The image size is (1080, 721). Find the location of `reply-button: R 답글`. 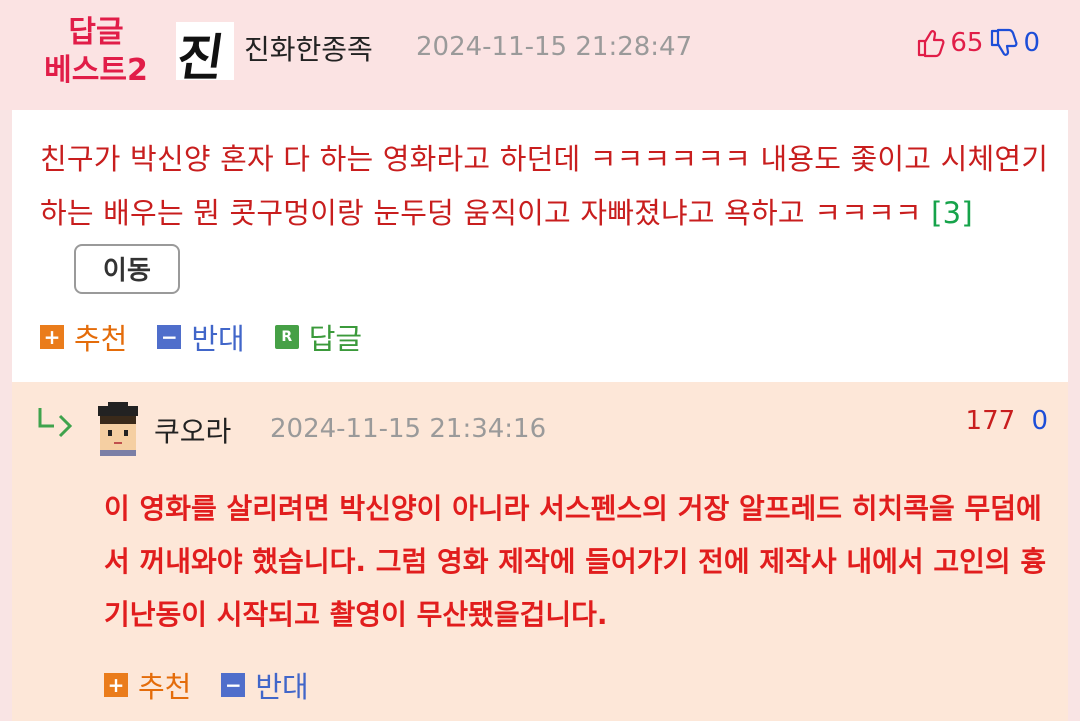

reply-button: R 답글 is located at coordinates (318, 337).